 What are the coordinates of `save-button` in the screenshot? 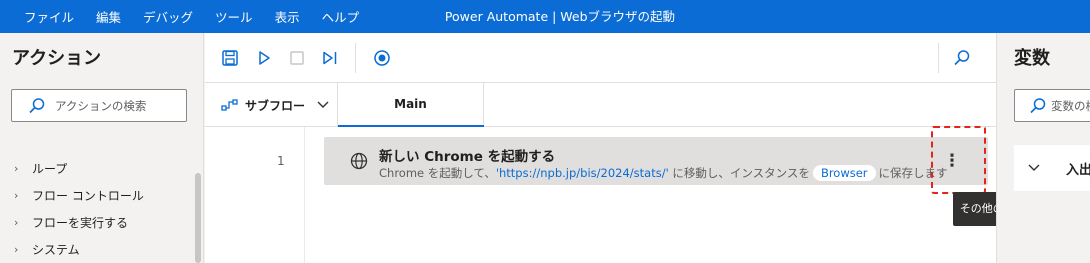 It's located at (230, 58).